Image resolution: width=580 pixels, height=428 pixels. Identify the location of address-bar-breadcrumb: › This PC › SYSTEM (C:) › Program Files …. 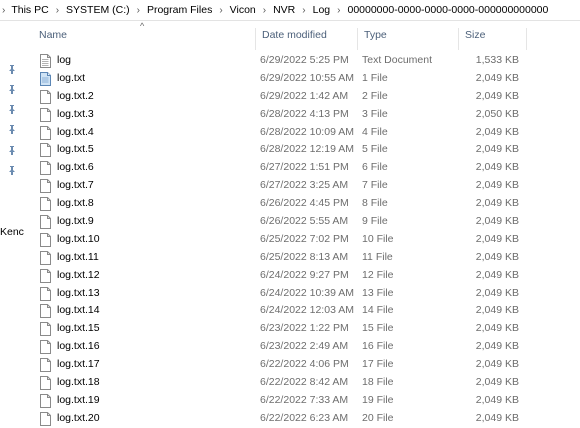
(290, 10).